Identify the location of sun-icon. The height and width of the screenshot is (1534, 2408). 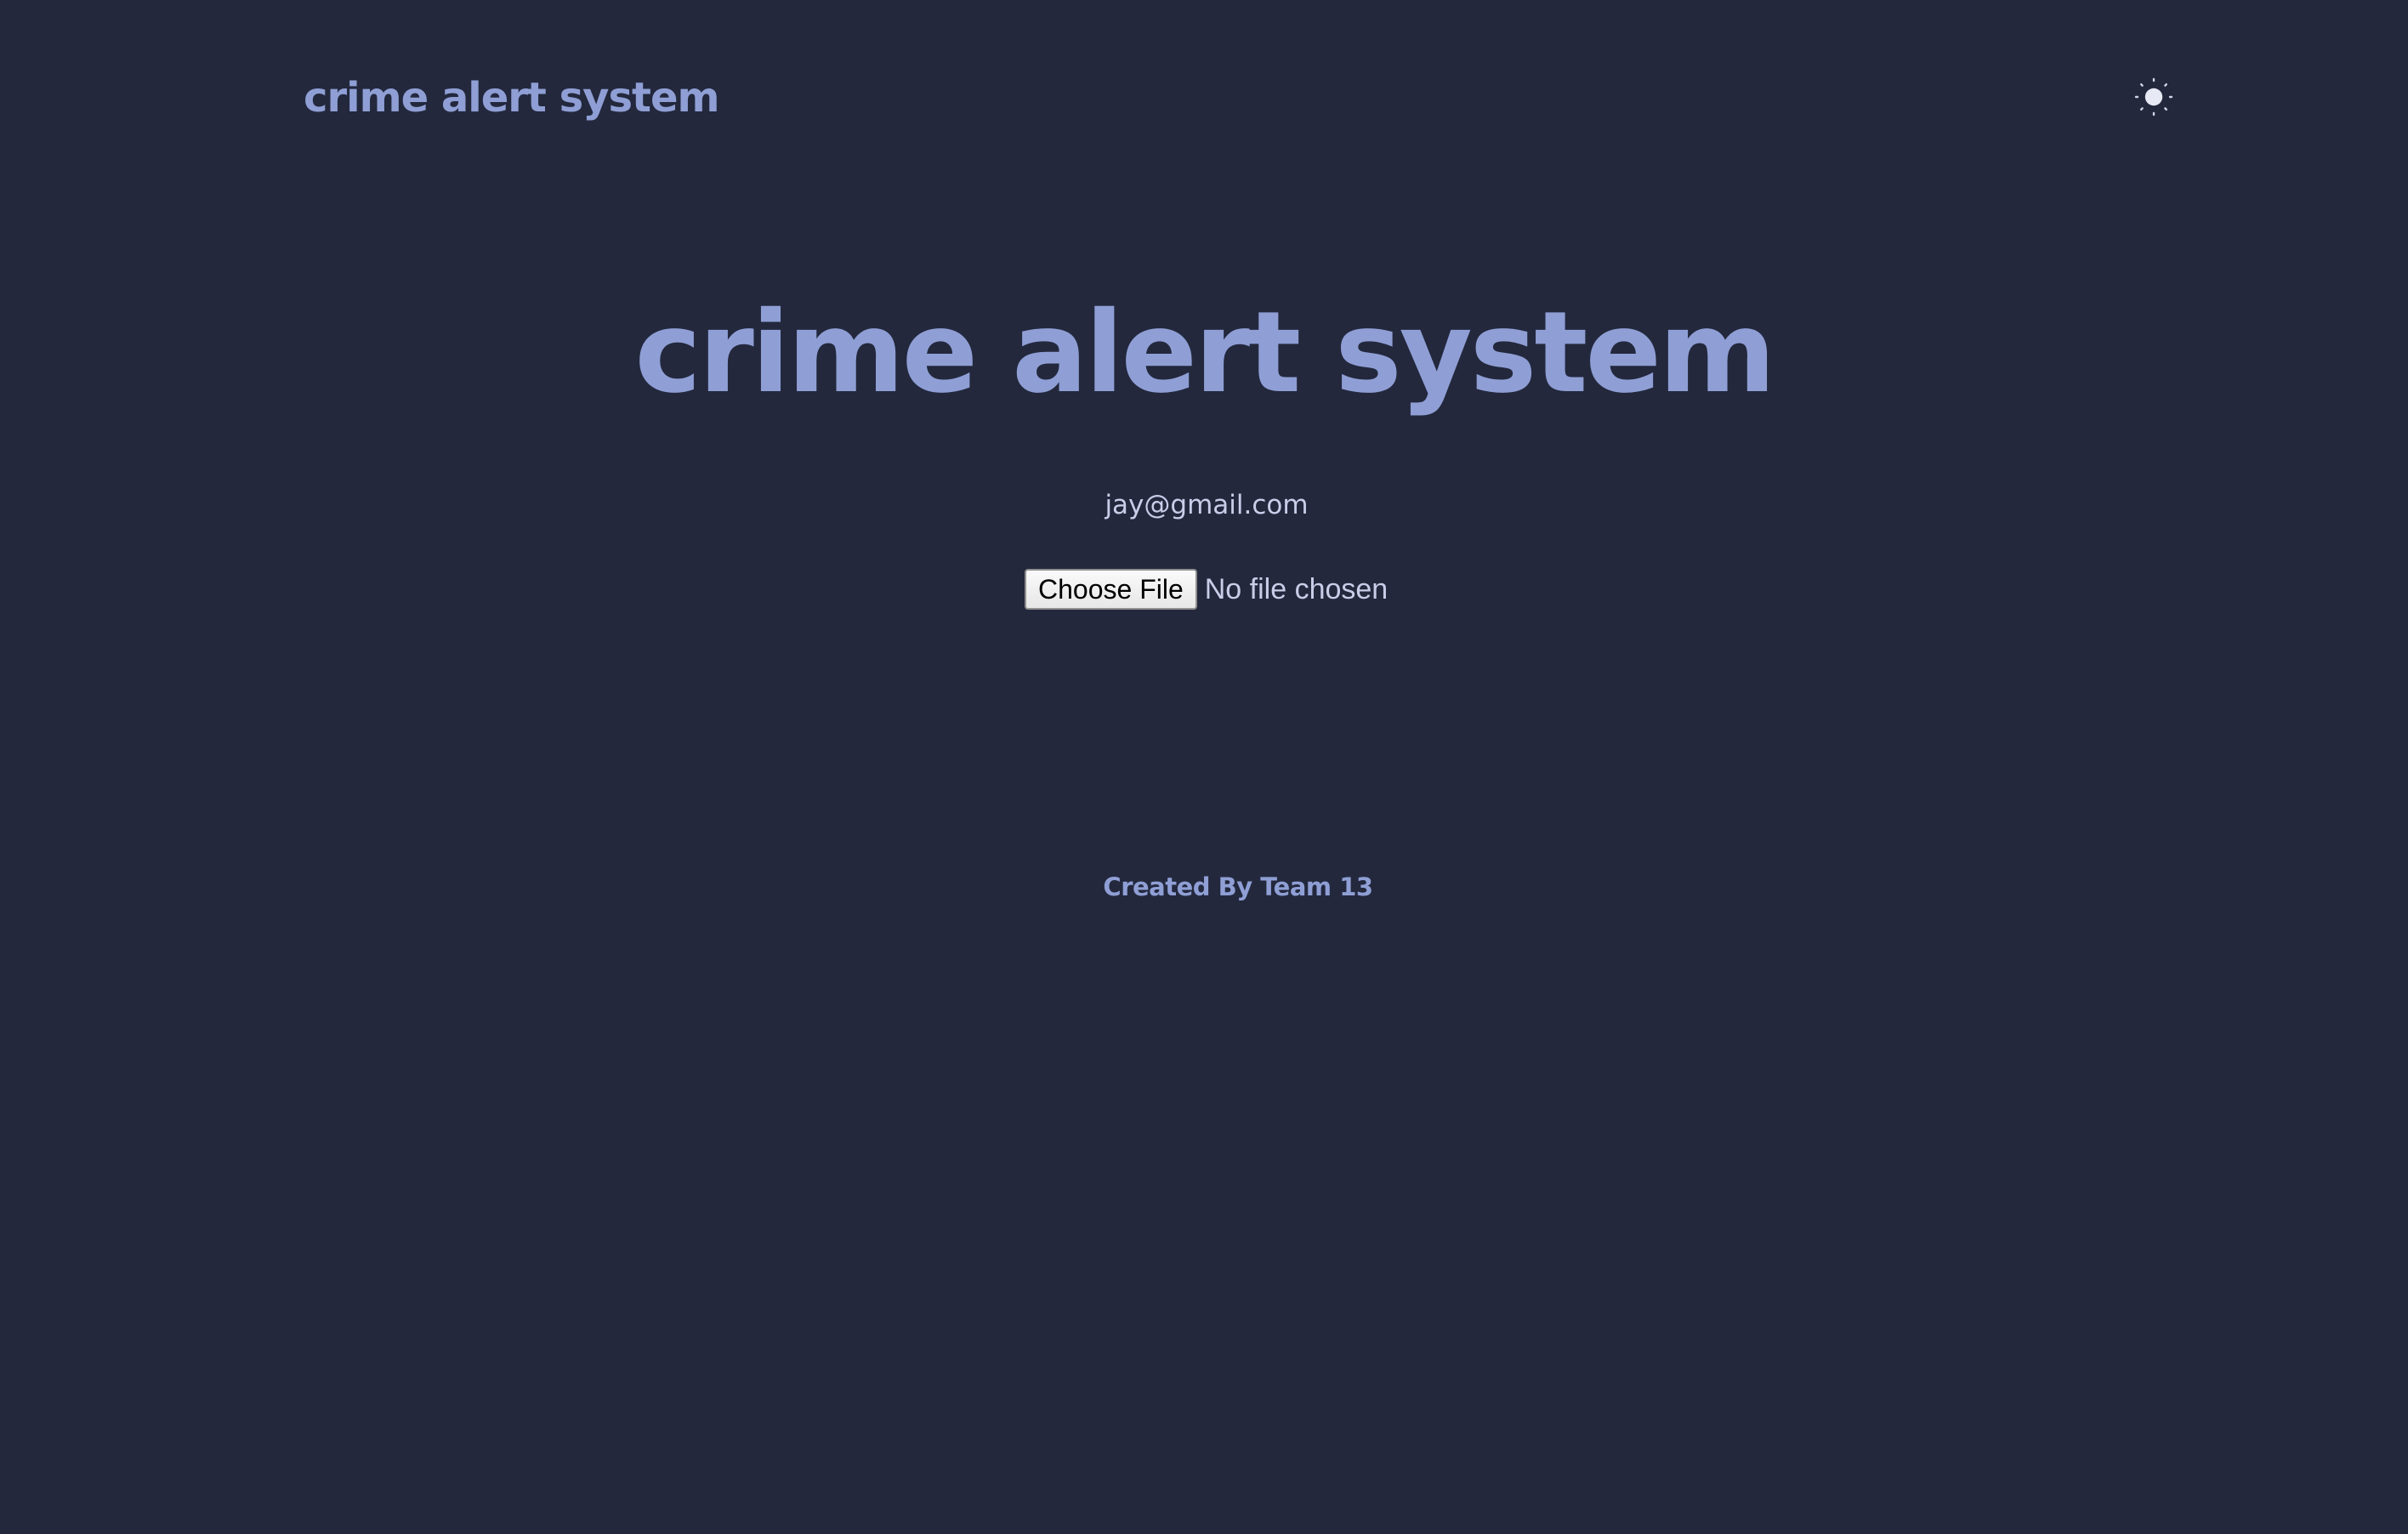
(2154, 97).